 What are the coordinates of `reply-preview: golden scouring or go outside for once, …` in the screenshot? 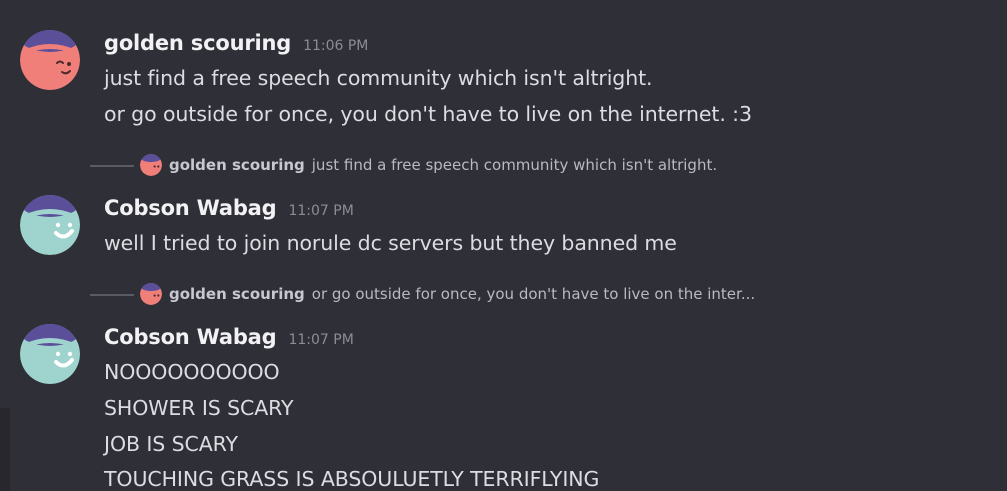 It's located at (422, 294).